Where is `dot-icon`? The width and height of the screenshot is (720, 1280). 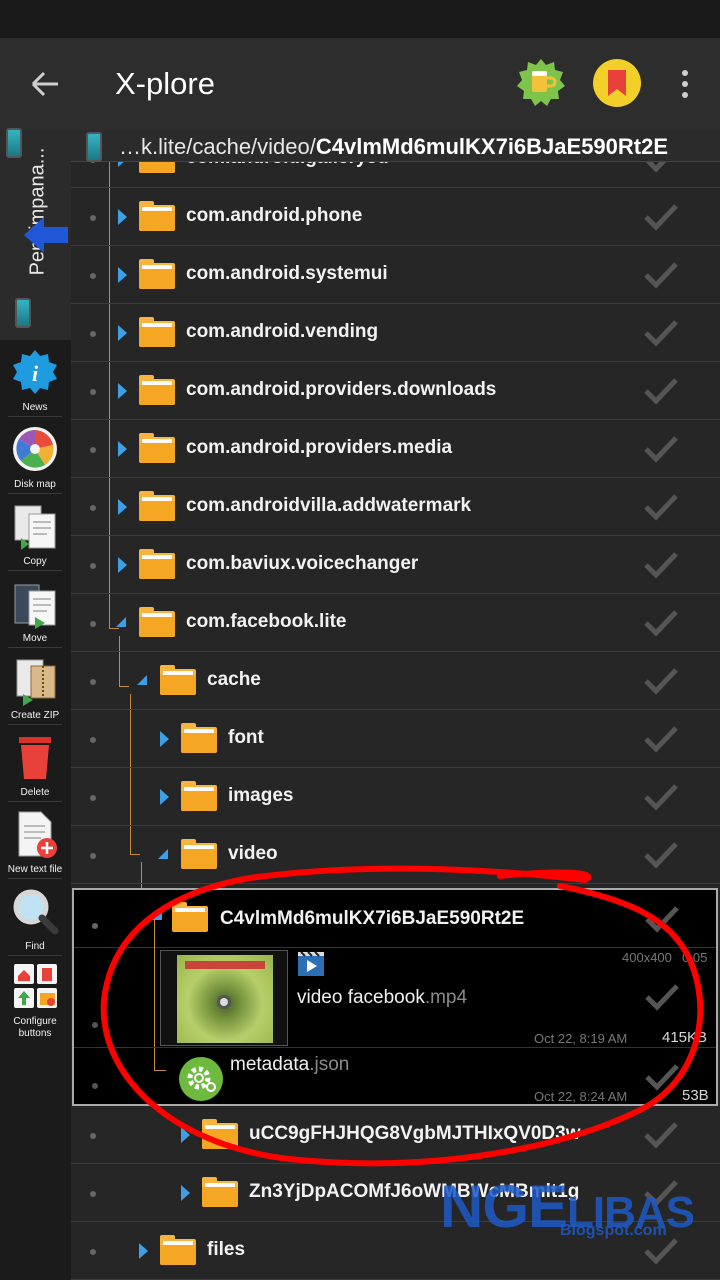
dot-icon is located at coordinates (685, 95).